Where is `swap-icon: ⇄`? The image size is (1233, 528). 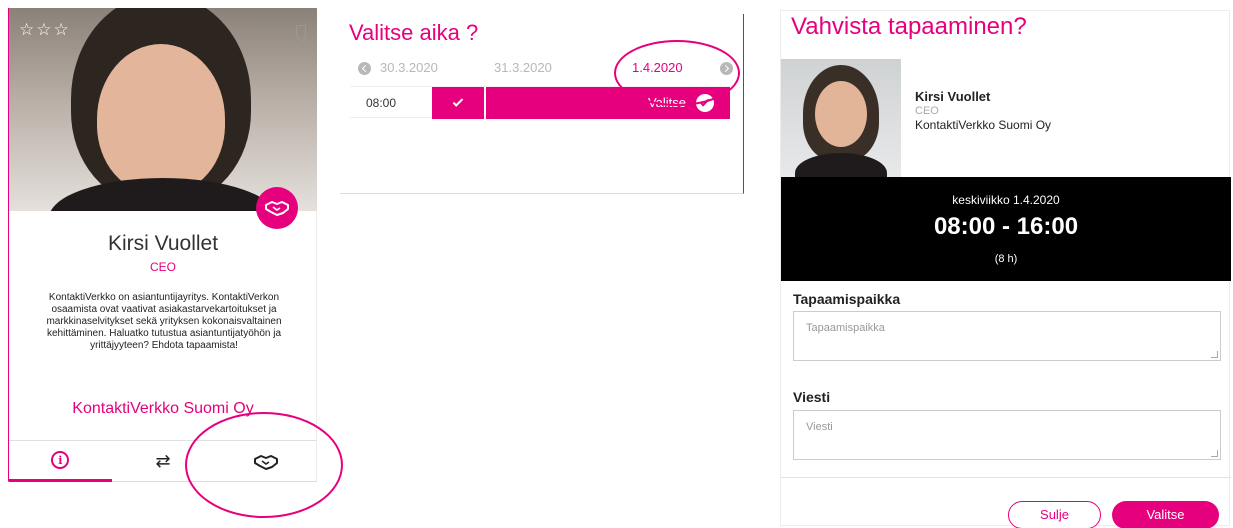 swap-icon: ⇄ is located at coordinates (163, 461).